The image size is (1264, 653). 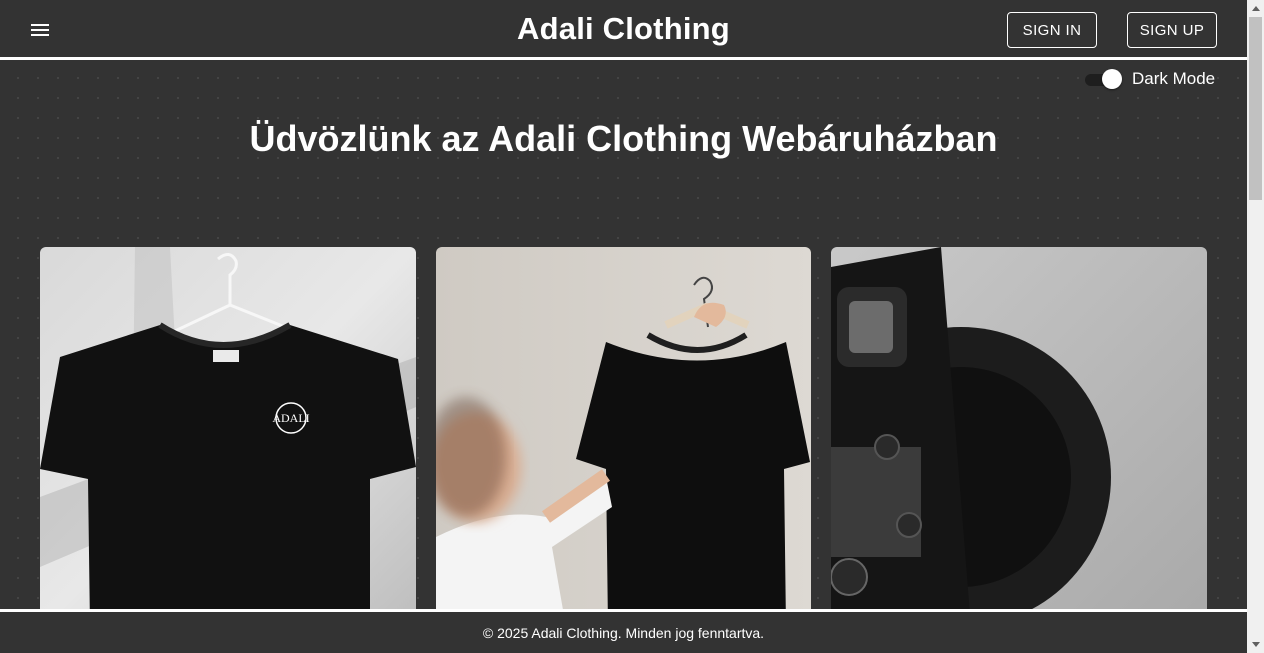 I want to click on scroll-up-arrow-icon, so click(x=1255, y=8).